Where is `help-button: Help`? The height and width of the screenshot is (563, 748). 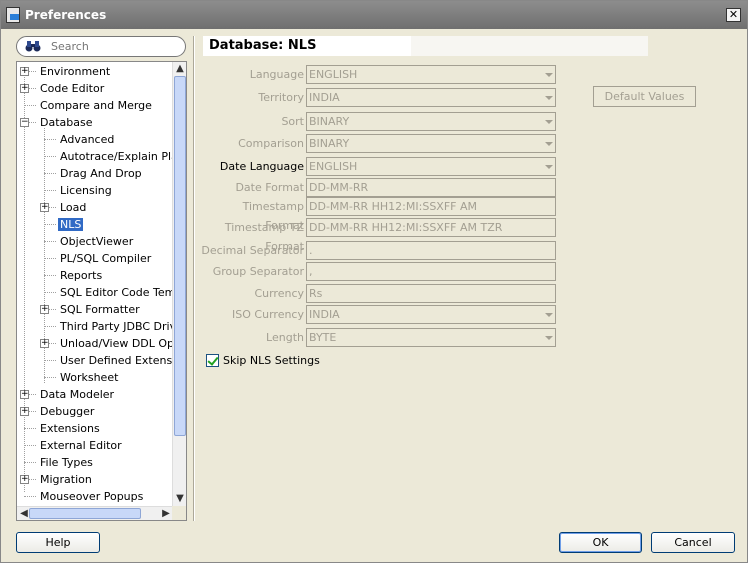 help-button: Help is located at coordinates (58, 542).